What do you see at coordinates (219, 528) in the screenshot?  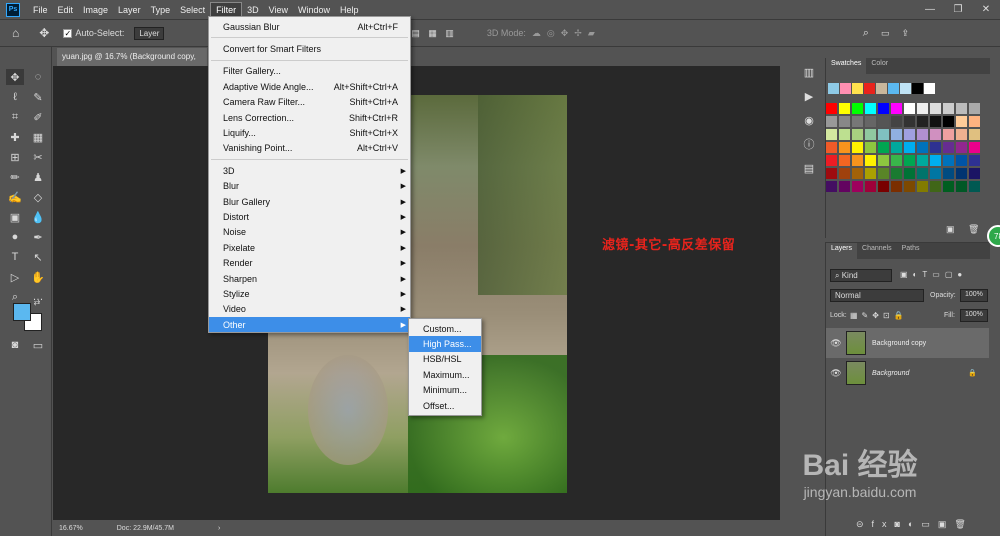 I see `chevron-right-icon: ›` at bounding box center [219, 528].